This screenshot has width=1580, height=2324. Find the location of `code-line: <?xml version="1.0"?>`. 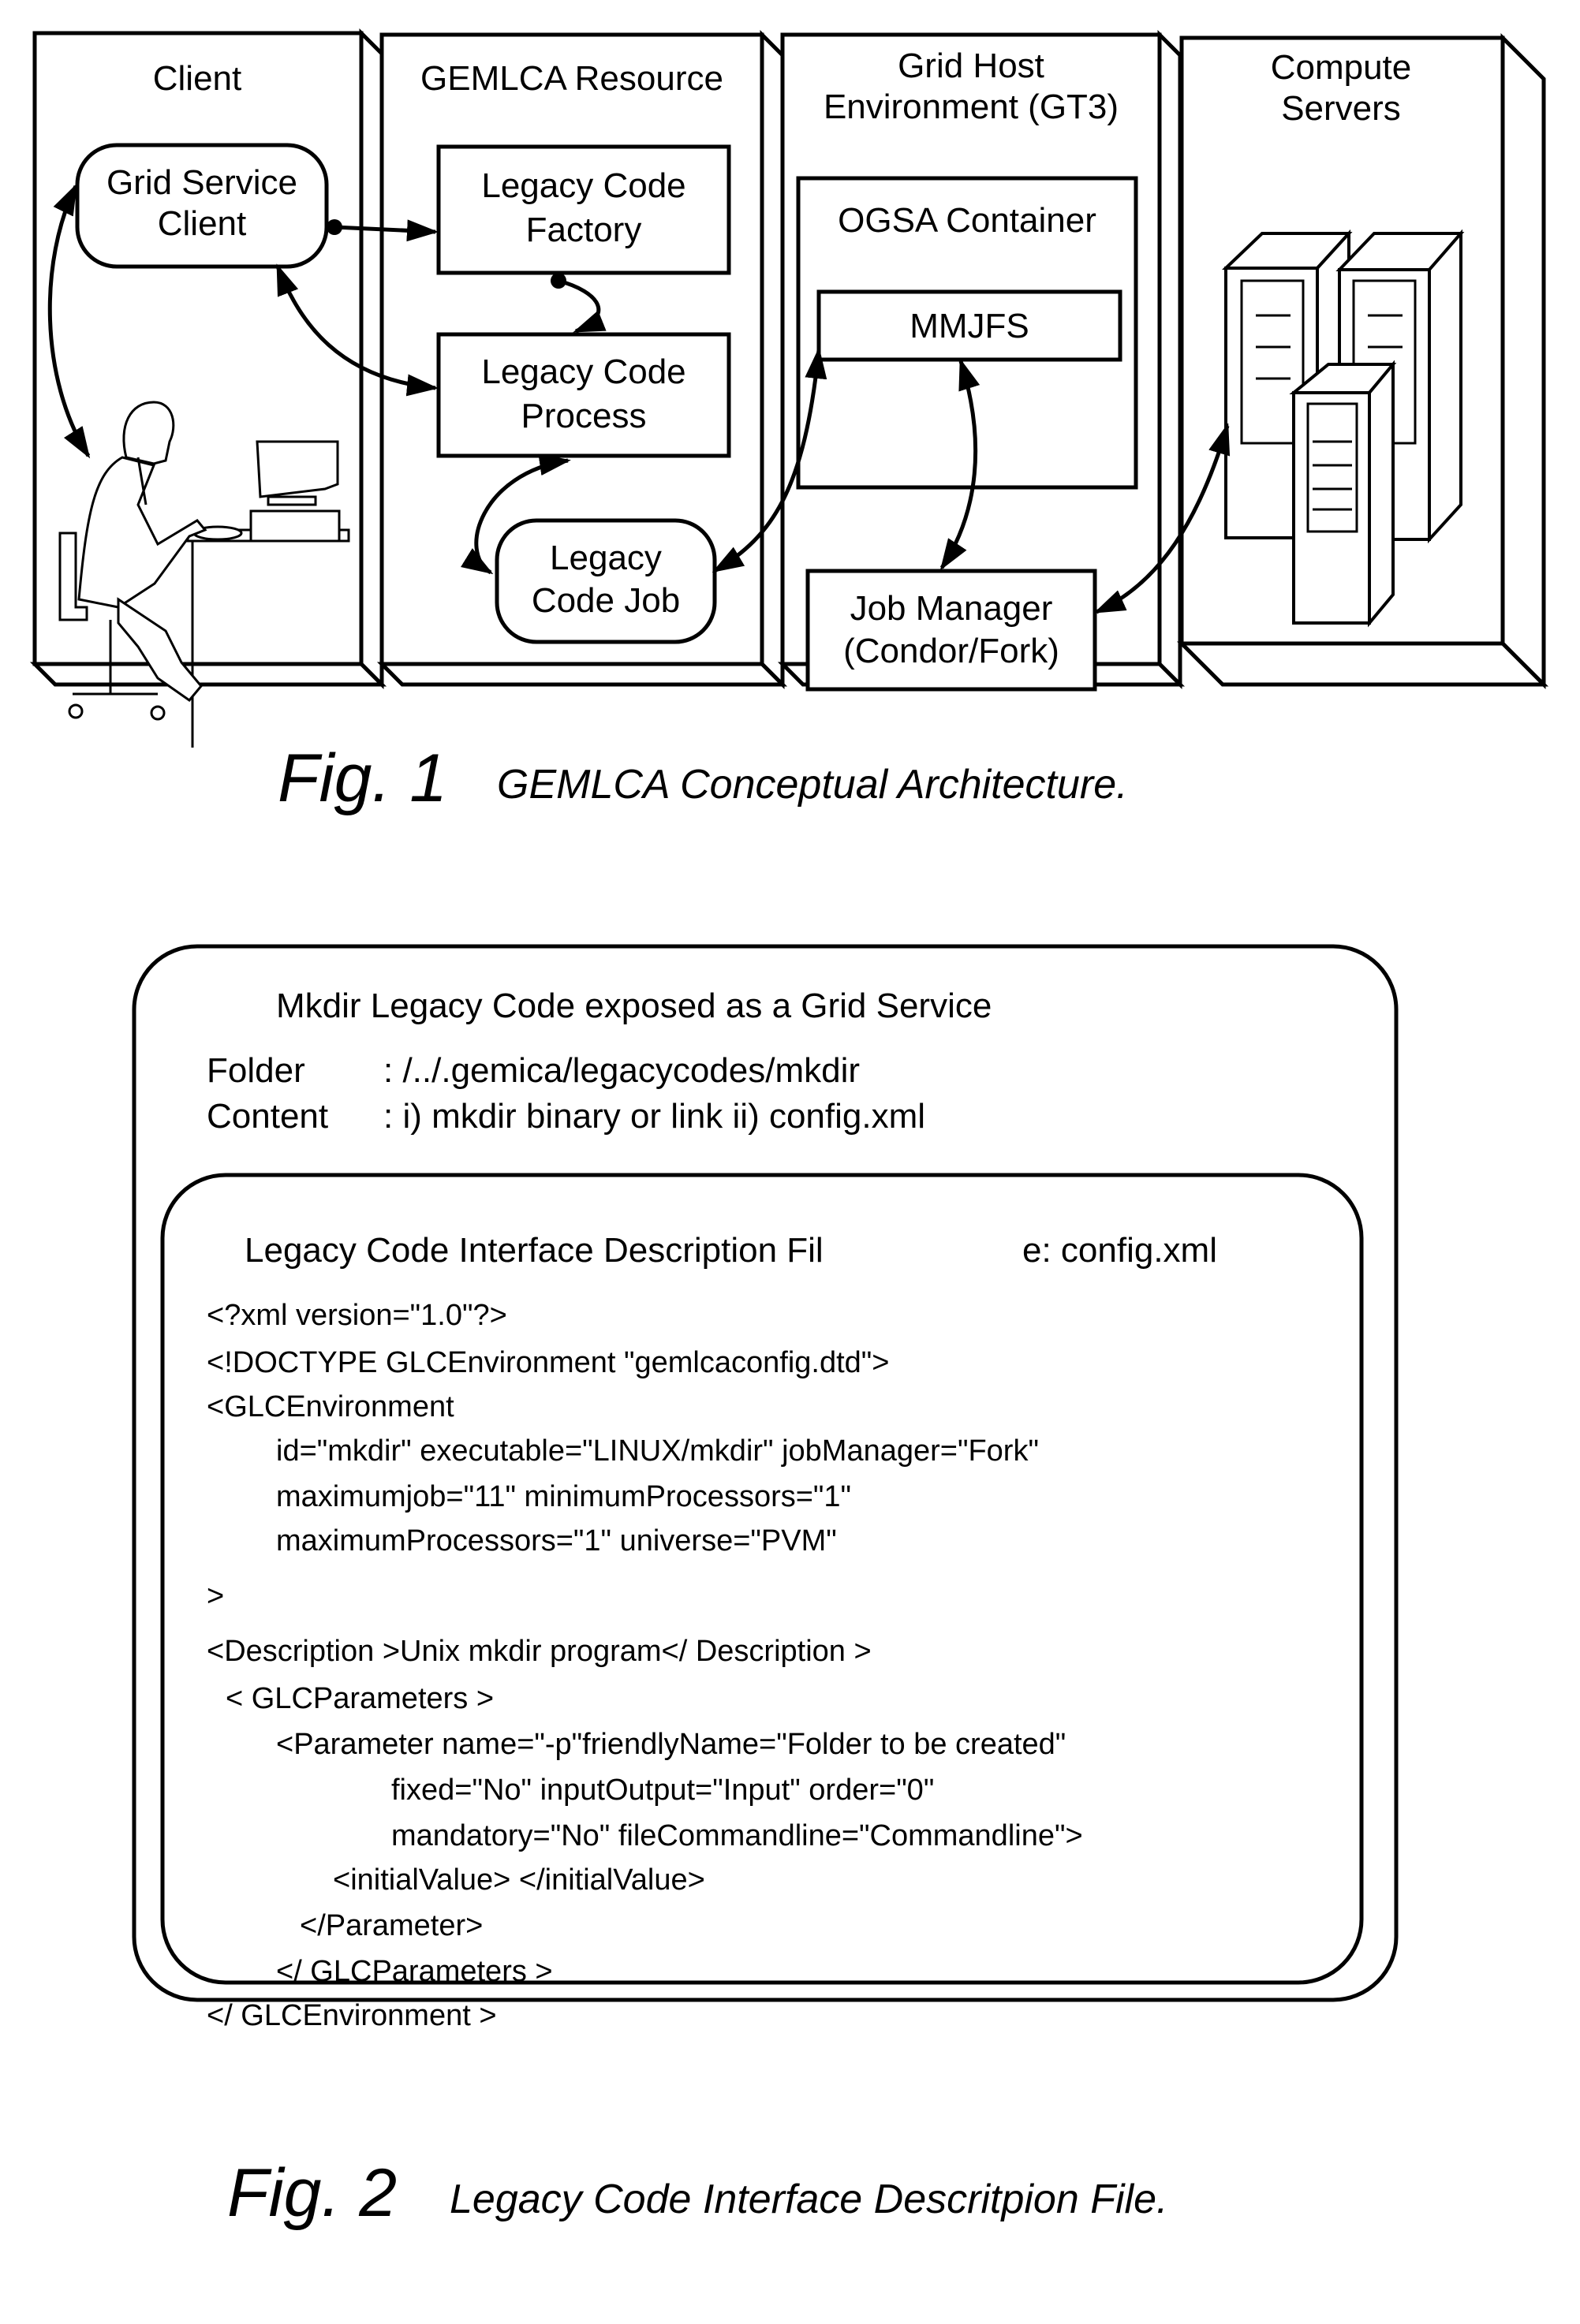

code-line: <?xml version="1.0"?> is located at coordinates (357, 1315).